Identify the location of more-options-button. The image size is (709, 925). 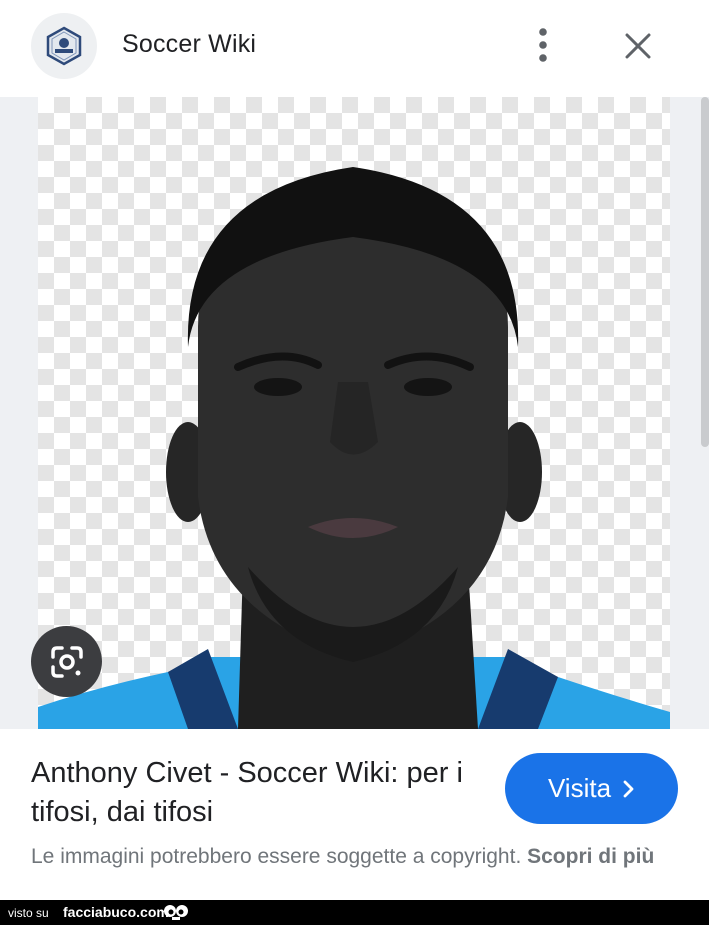
(543, 45).